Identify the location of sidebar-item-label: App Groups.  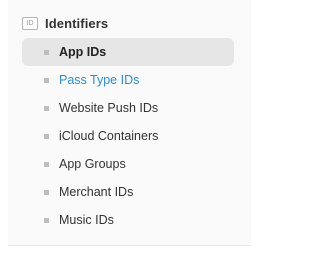
(92, 164).